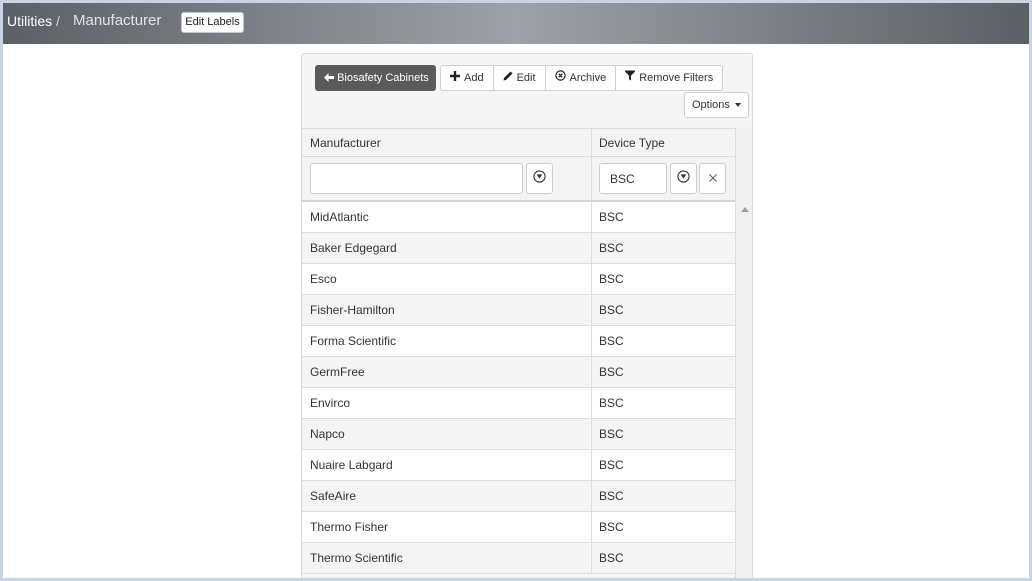 Image resolution: width=1032 pixels, height=581 pixels. I want to click on back-to-biosafety-cabinets-button: Biosafety Cabinets, so click(375, 78).